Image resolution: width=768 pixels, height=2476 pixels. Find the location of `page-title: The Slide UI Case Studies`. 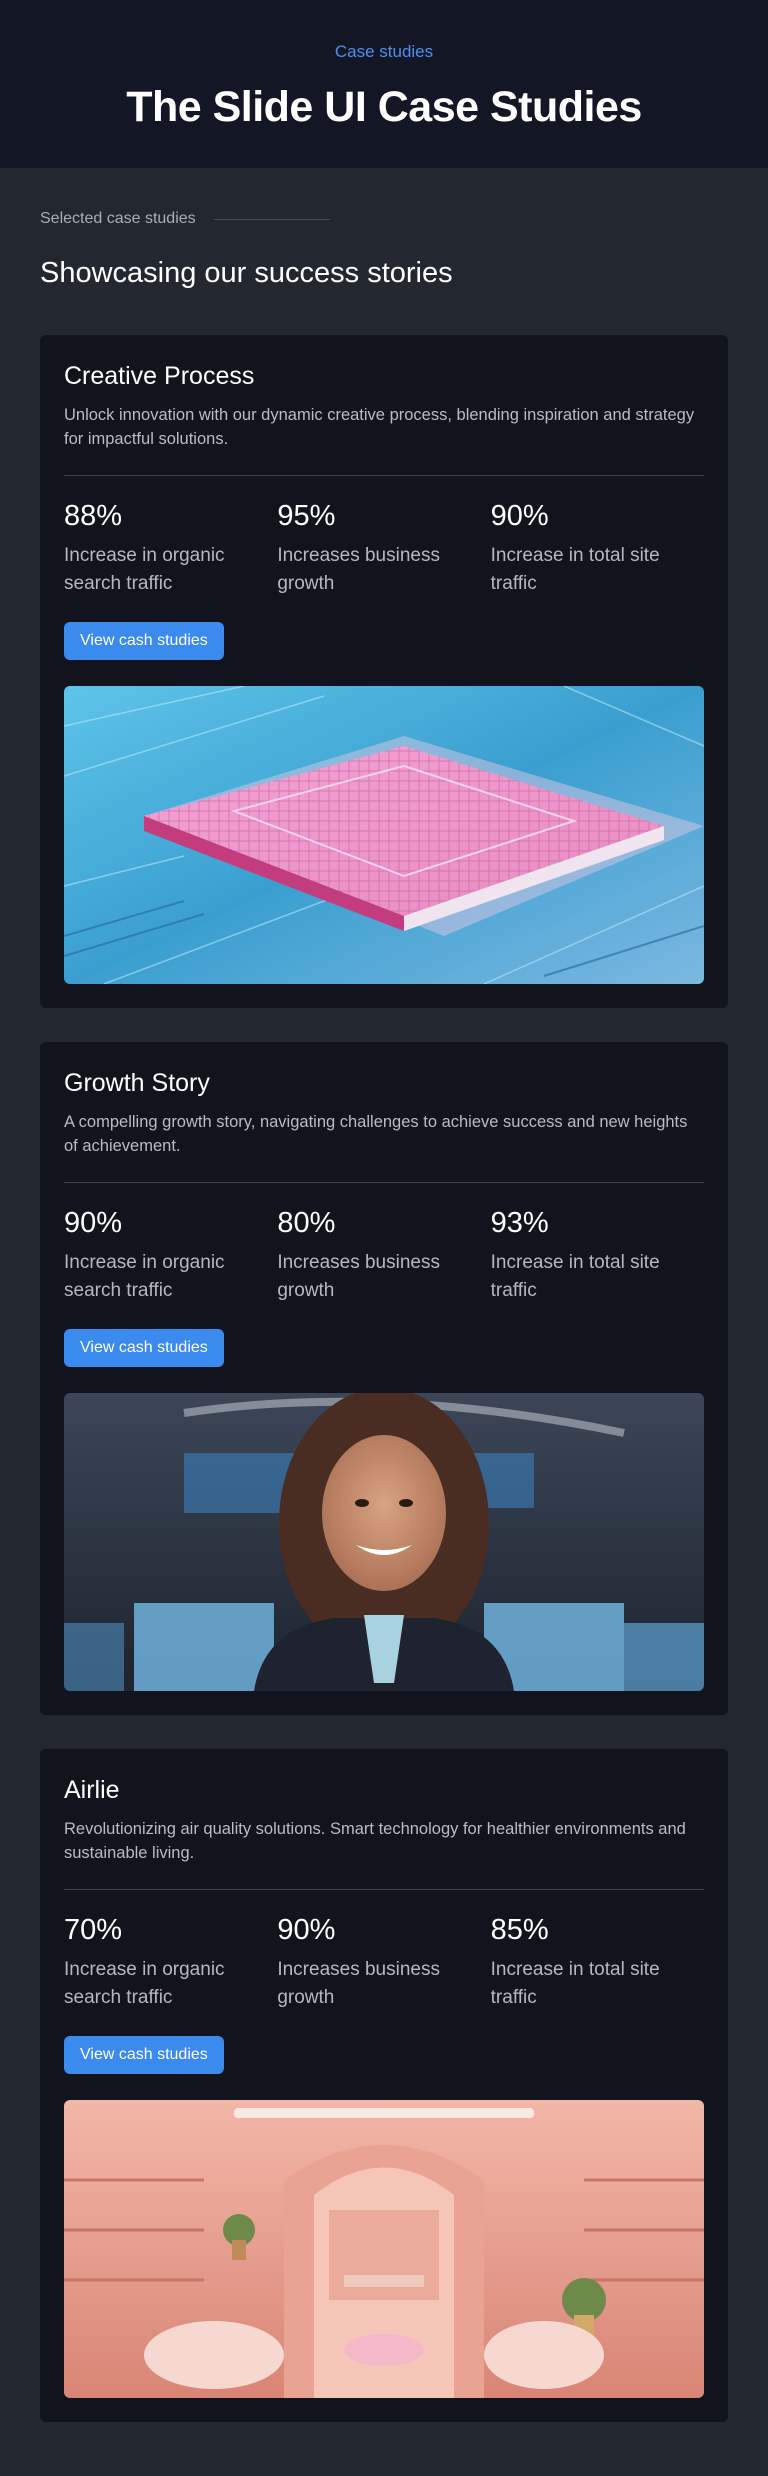

page-title: The Slide UI Case Studies is located at coordinates (384, 107).